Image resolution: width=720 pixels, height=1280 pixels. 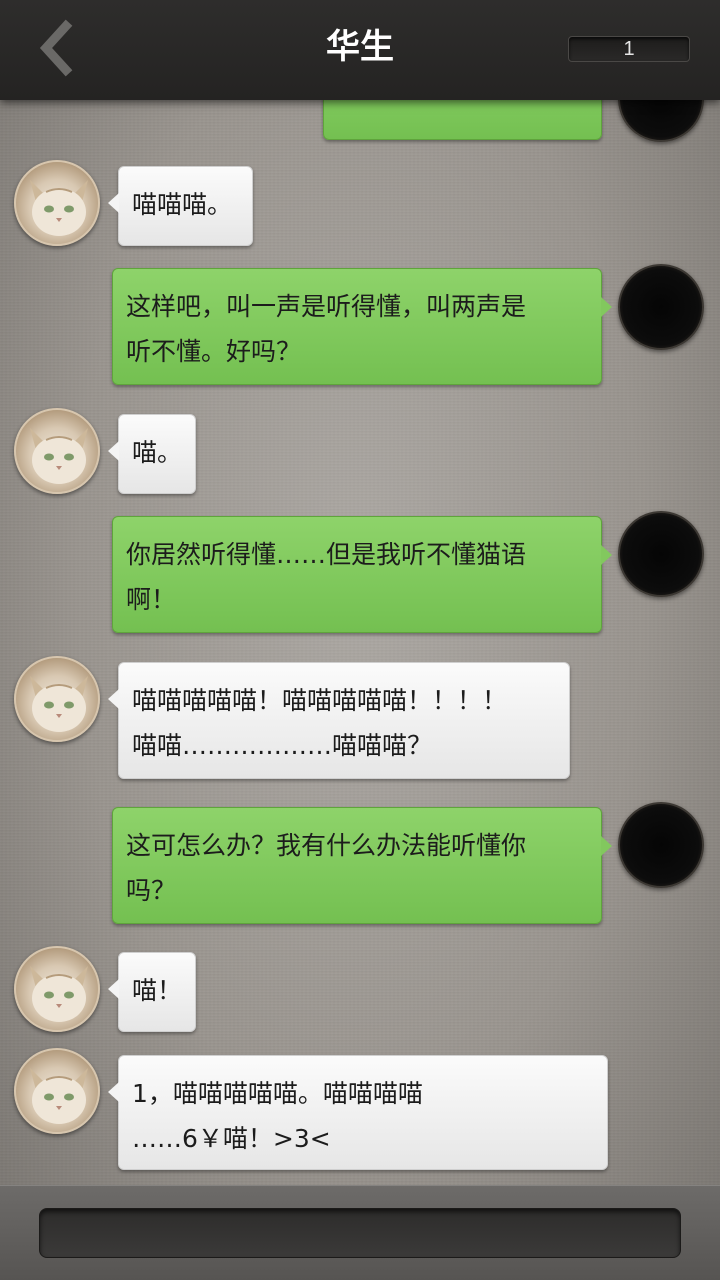 I want to click on message-text: 这可怎么办？我有什么办法能听懂你, so click(x=326, y=845).